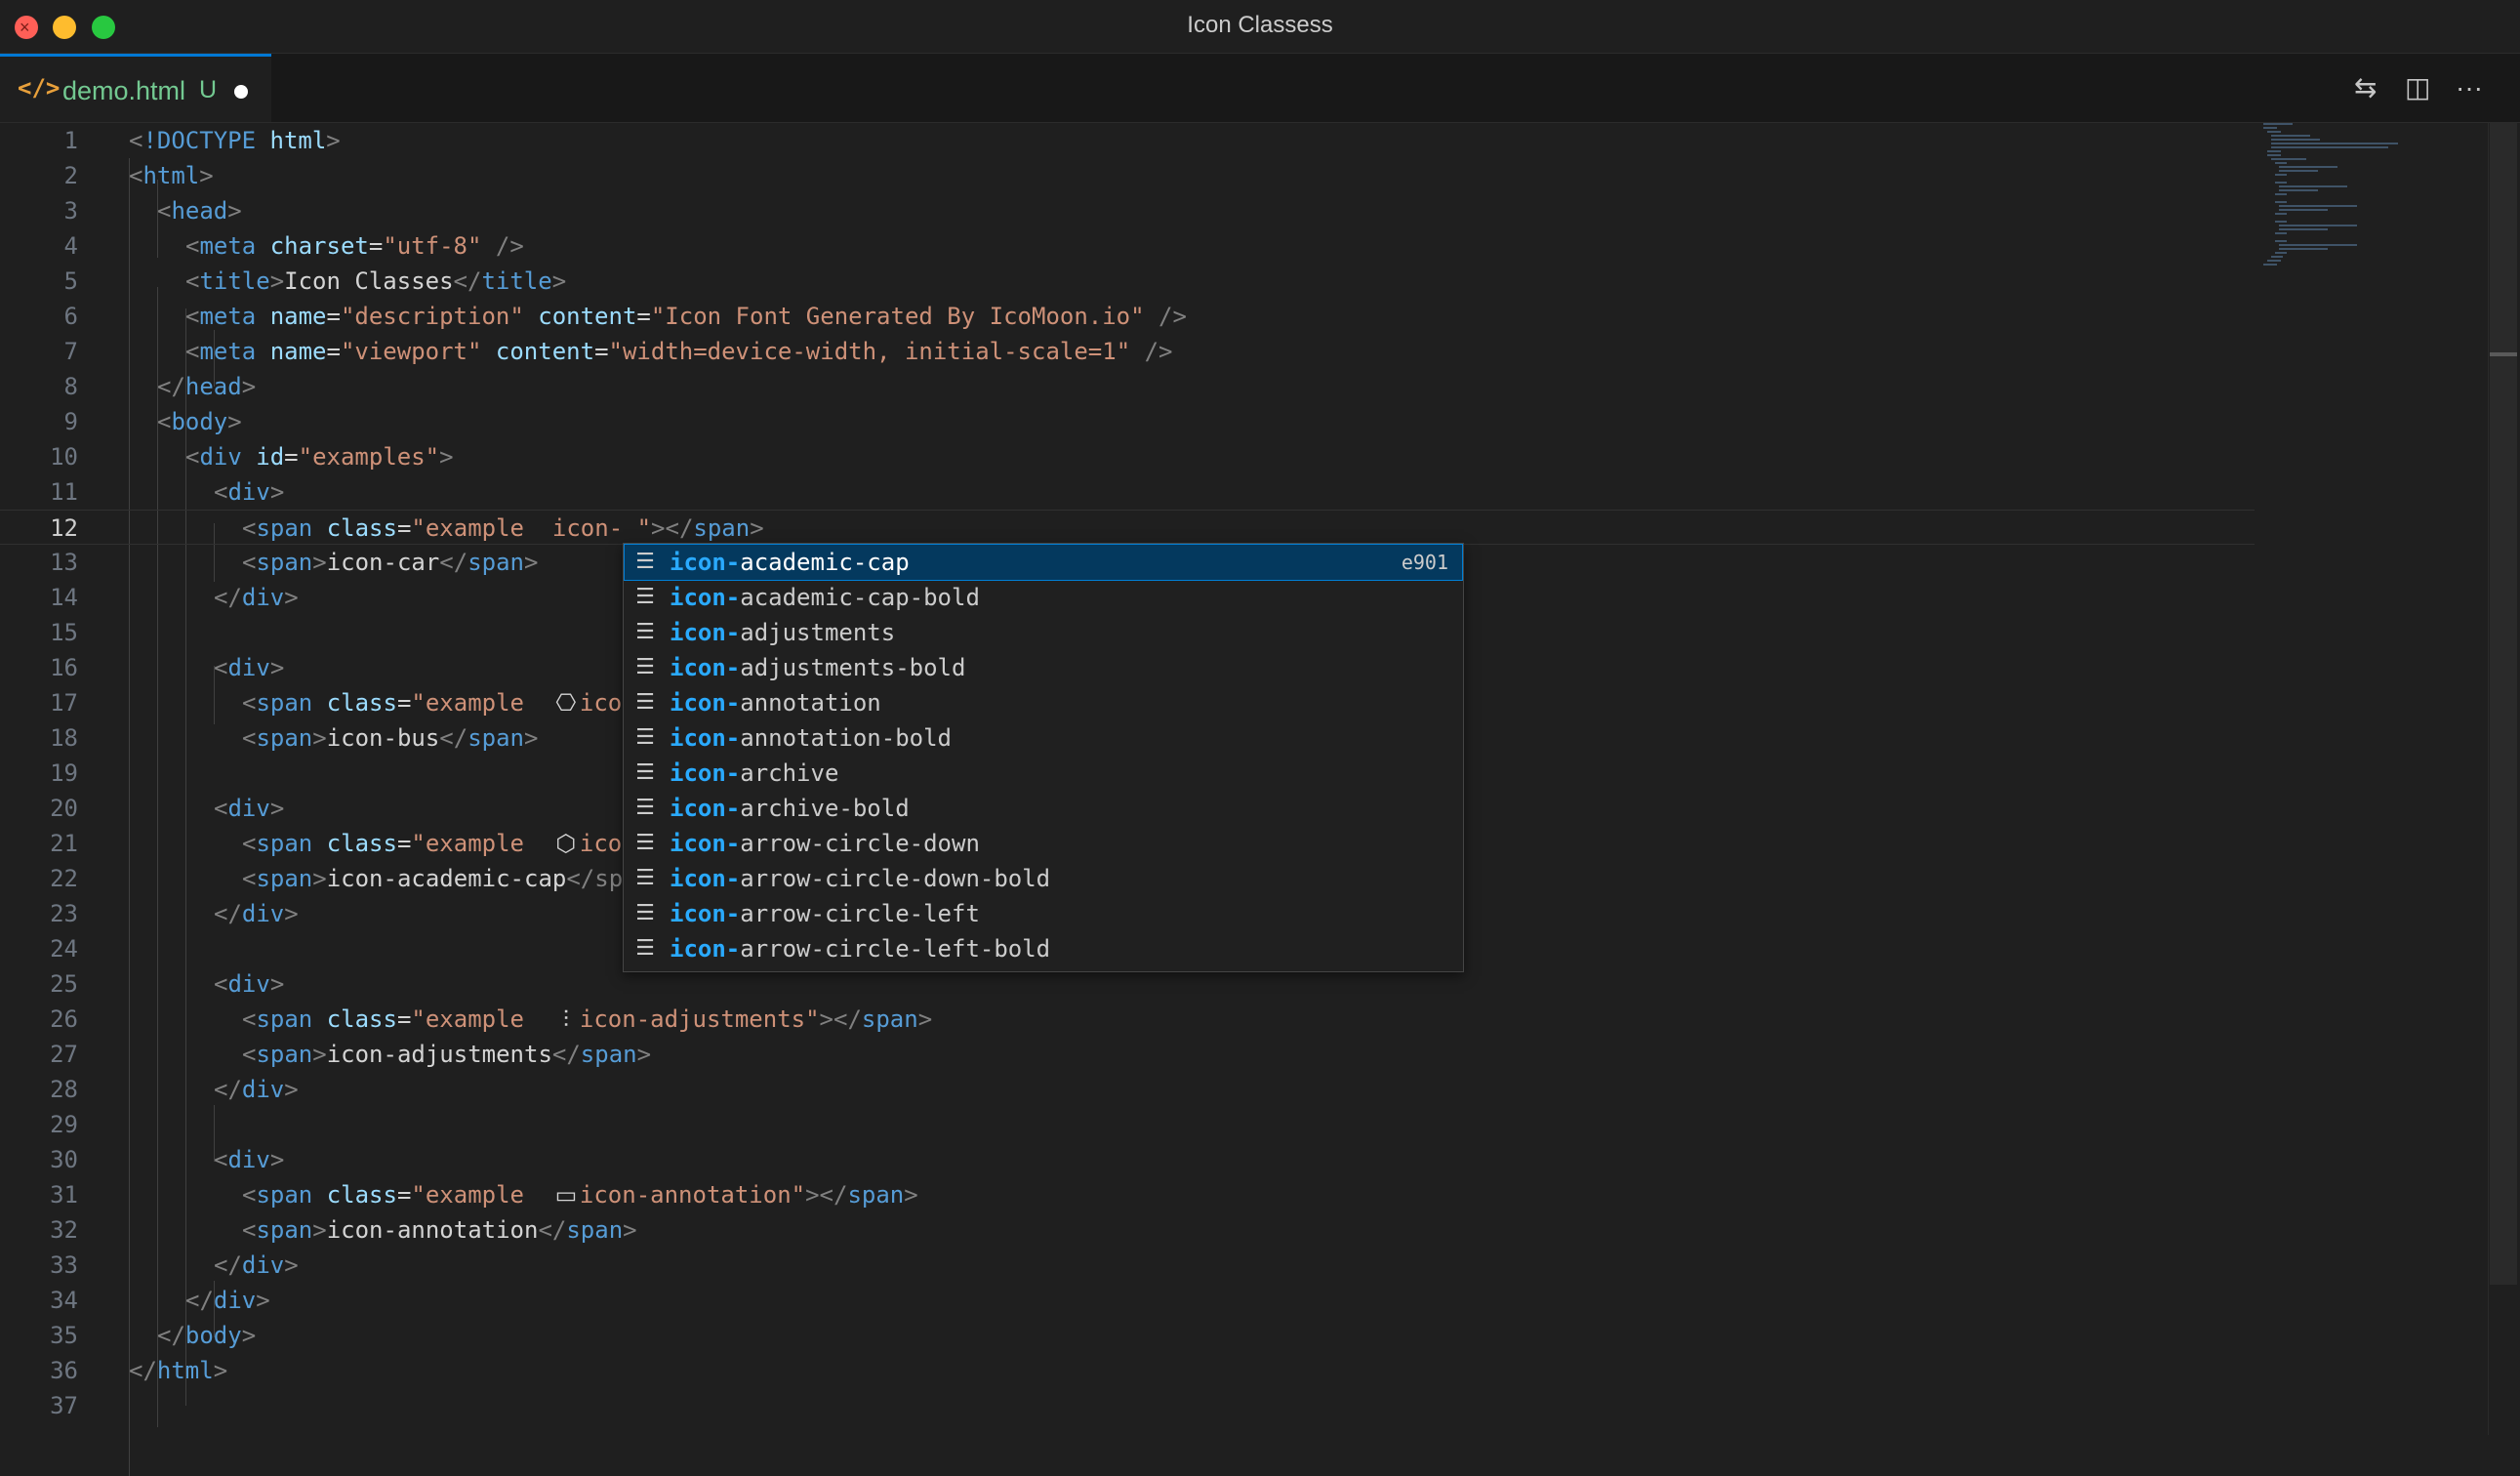 The image size is (2520, 1476). What do you see at coordinates (64, 703) in the screenshot?
I see `line-number: 17` at bounding box center [64, 703].